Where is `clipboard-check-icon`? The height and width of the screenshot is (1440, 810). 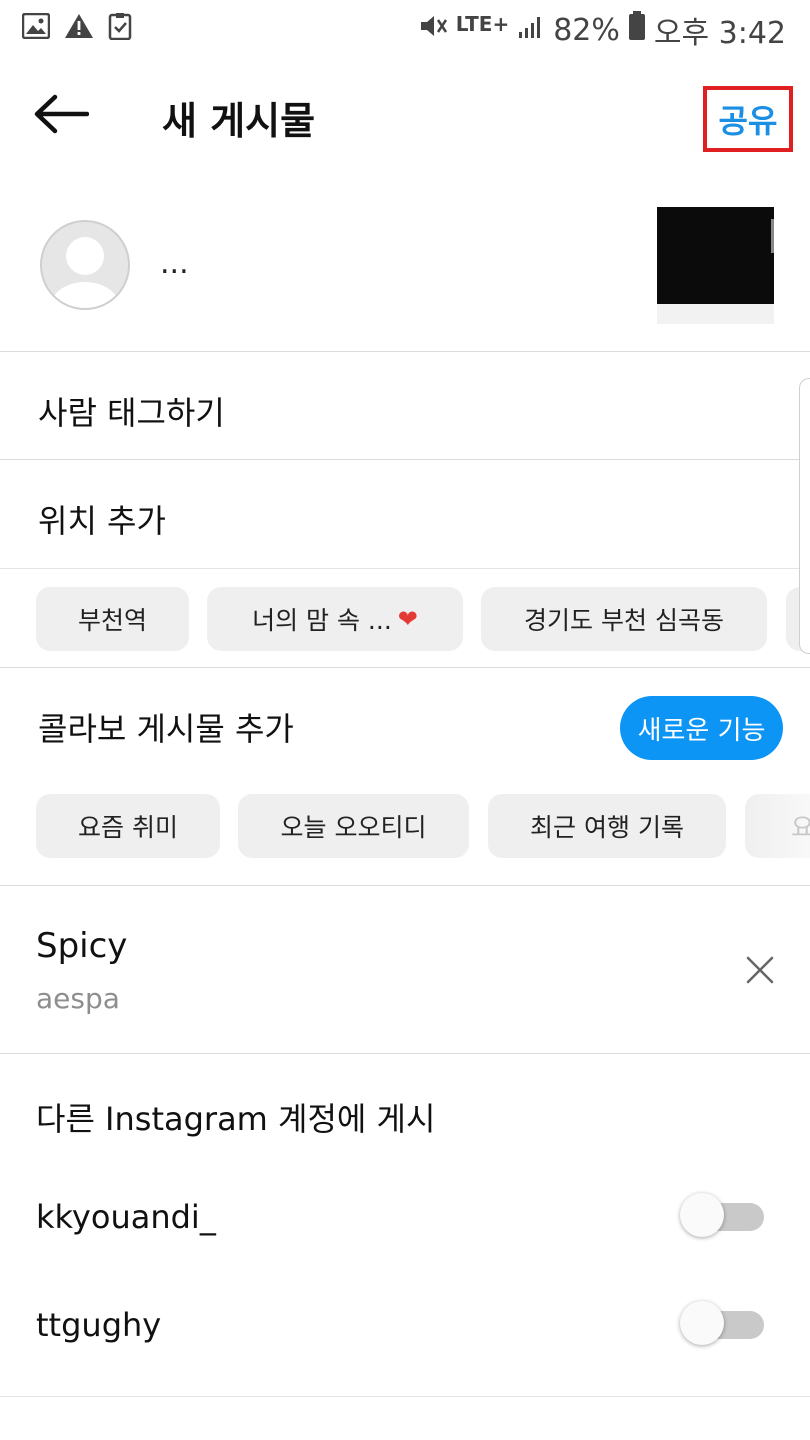
clipboard-check-icon is located at coordinates (120, 28).